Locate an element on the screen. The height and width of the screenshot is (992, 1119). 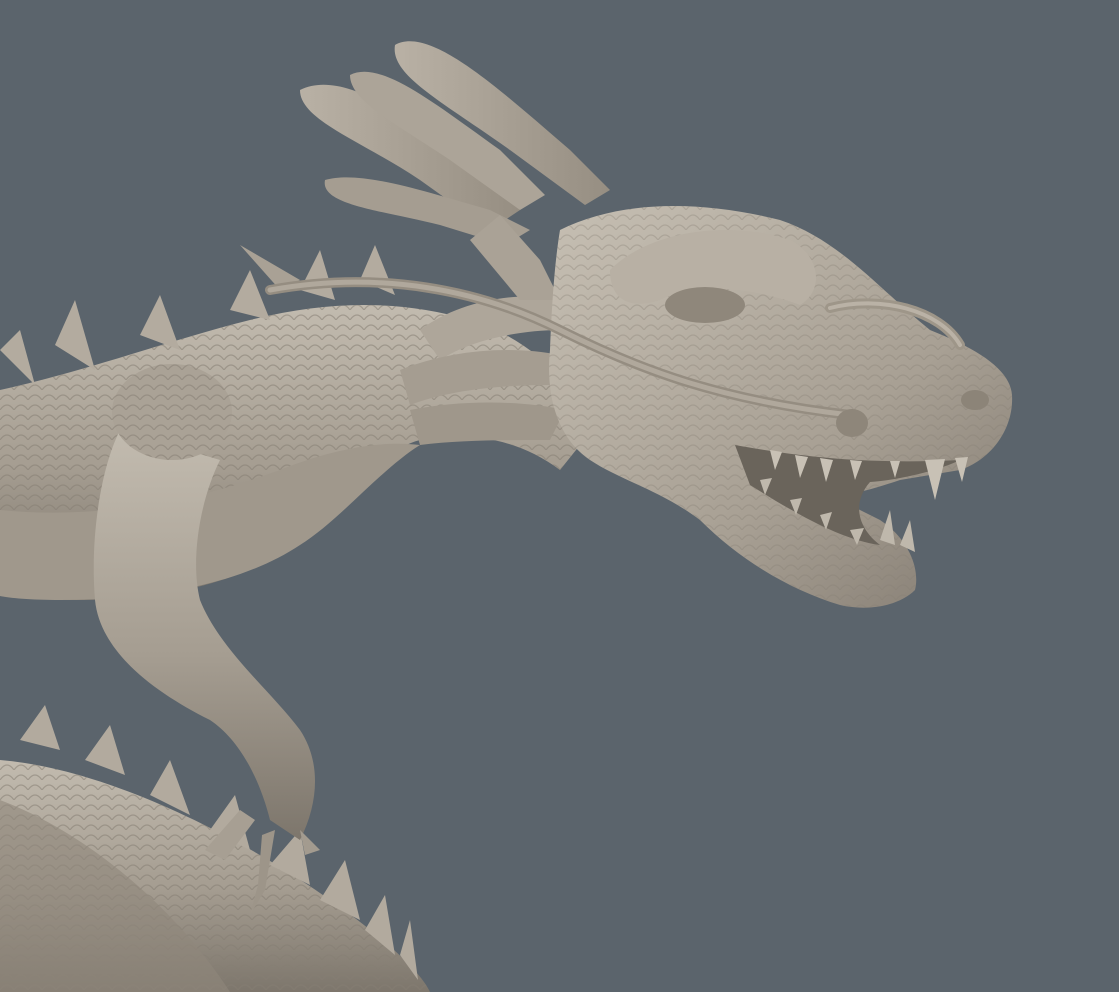
dragon-mane is located at coordinates (485, 330).